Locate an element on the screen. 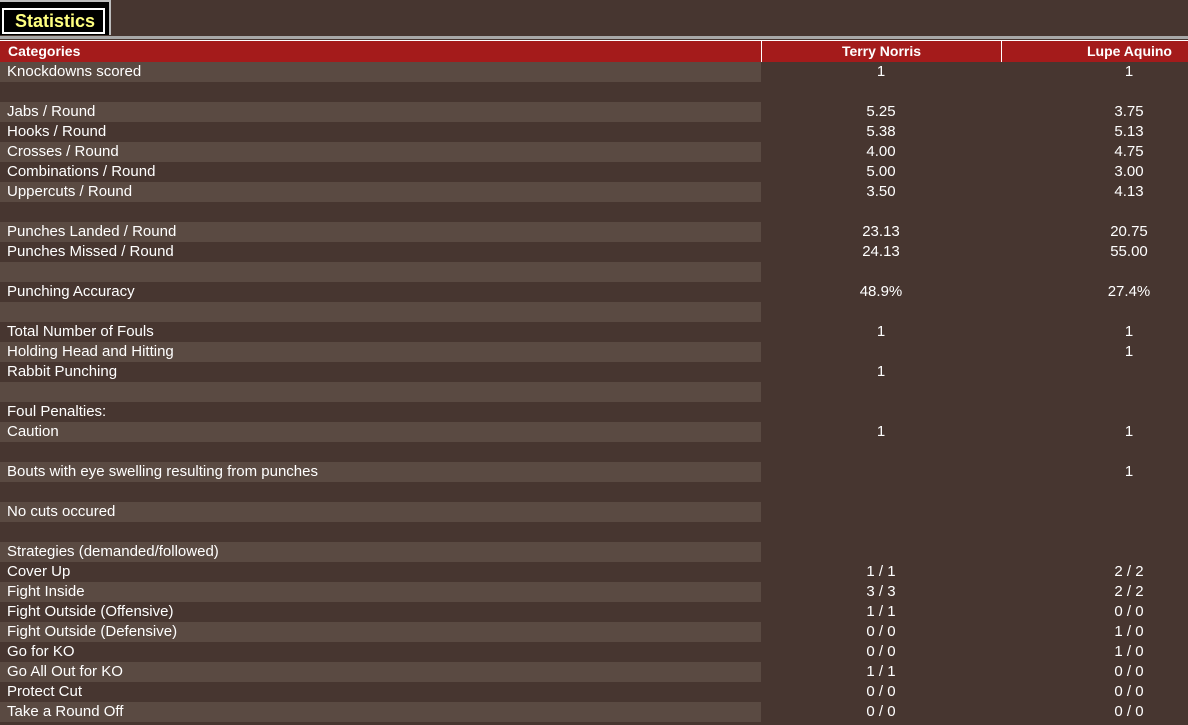  table-row: Jabs / Round 5.25 3.75 is located at coordinates (594, 112).